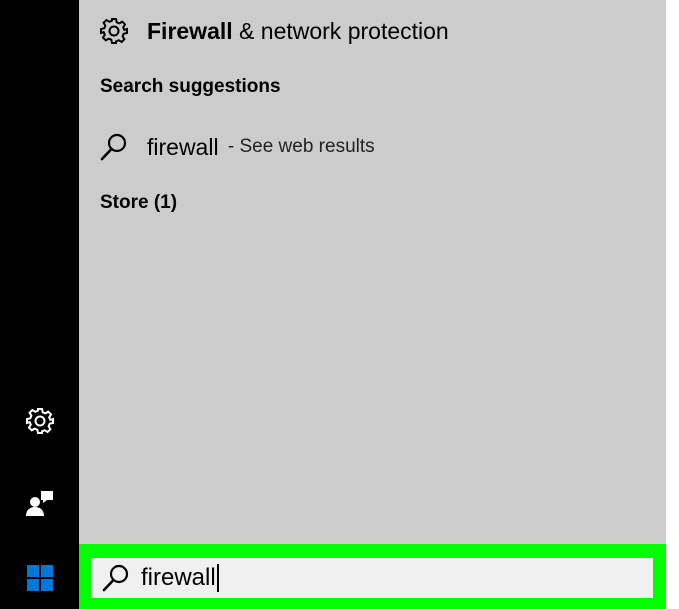  I want to click on store-heading: Store (1), so click(138, 203).